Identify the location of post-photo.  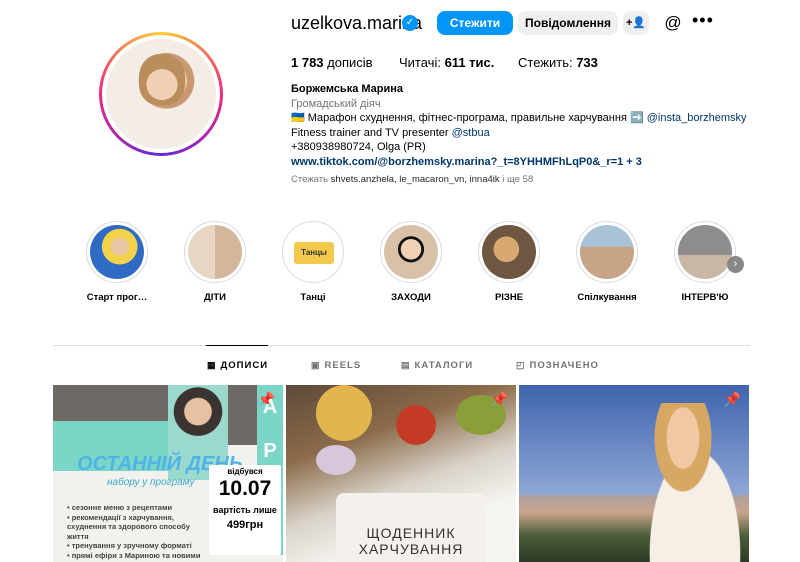
(689, 482).